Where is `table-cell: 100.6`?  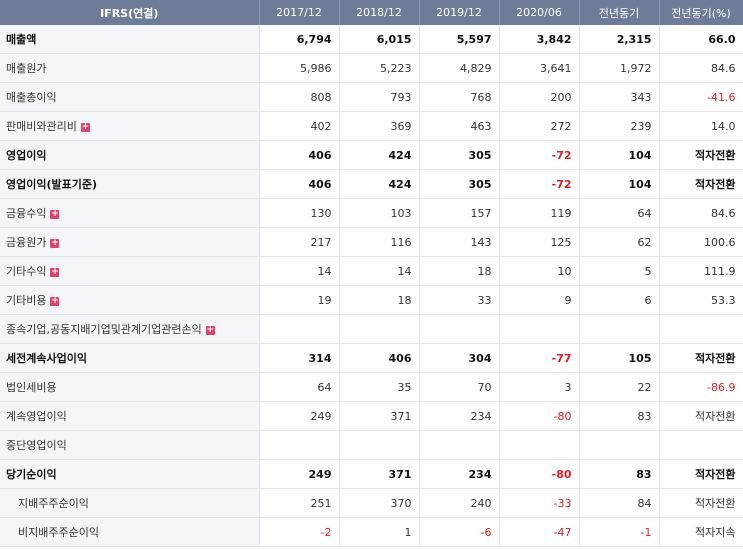
table-cell: 100.6 is located at coordinates (701, 242).